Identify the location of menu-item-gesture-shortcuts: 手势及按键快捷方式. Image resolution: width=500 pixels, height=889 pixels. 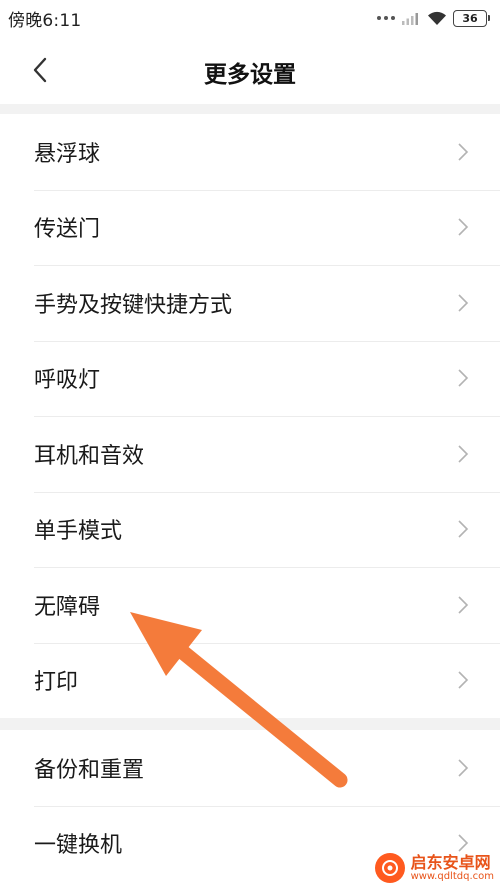
(250, 303).